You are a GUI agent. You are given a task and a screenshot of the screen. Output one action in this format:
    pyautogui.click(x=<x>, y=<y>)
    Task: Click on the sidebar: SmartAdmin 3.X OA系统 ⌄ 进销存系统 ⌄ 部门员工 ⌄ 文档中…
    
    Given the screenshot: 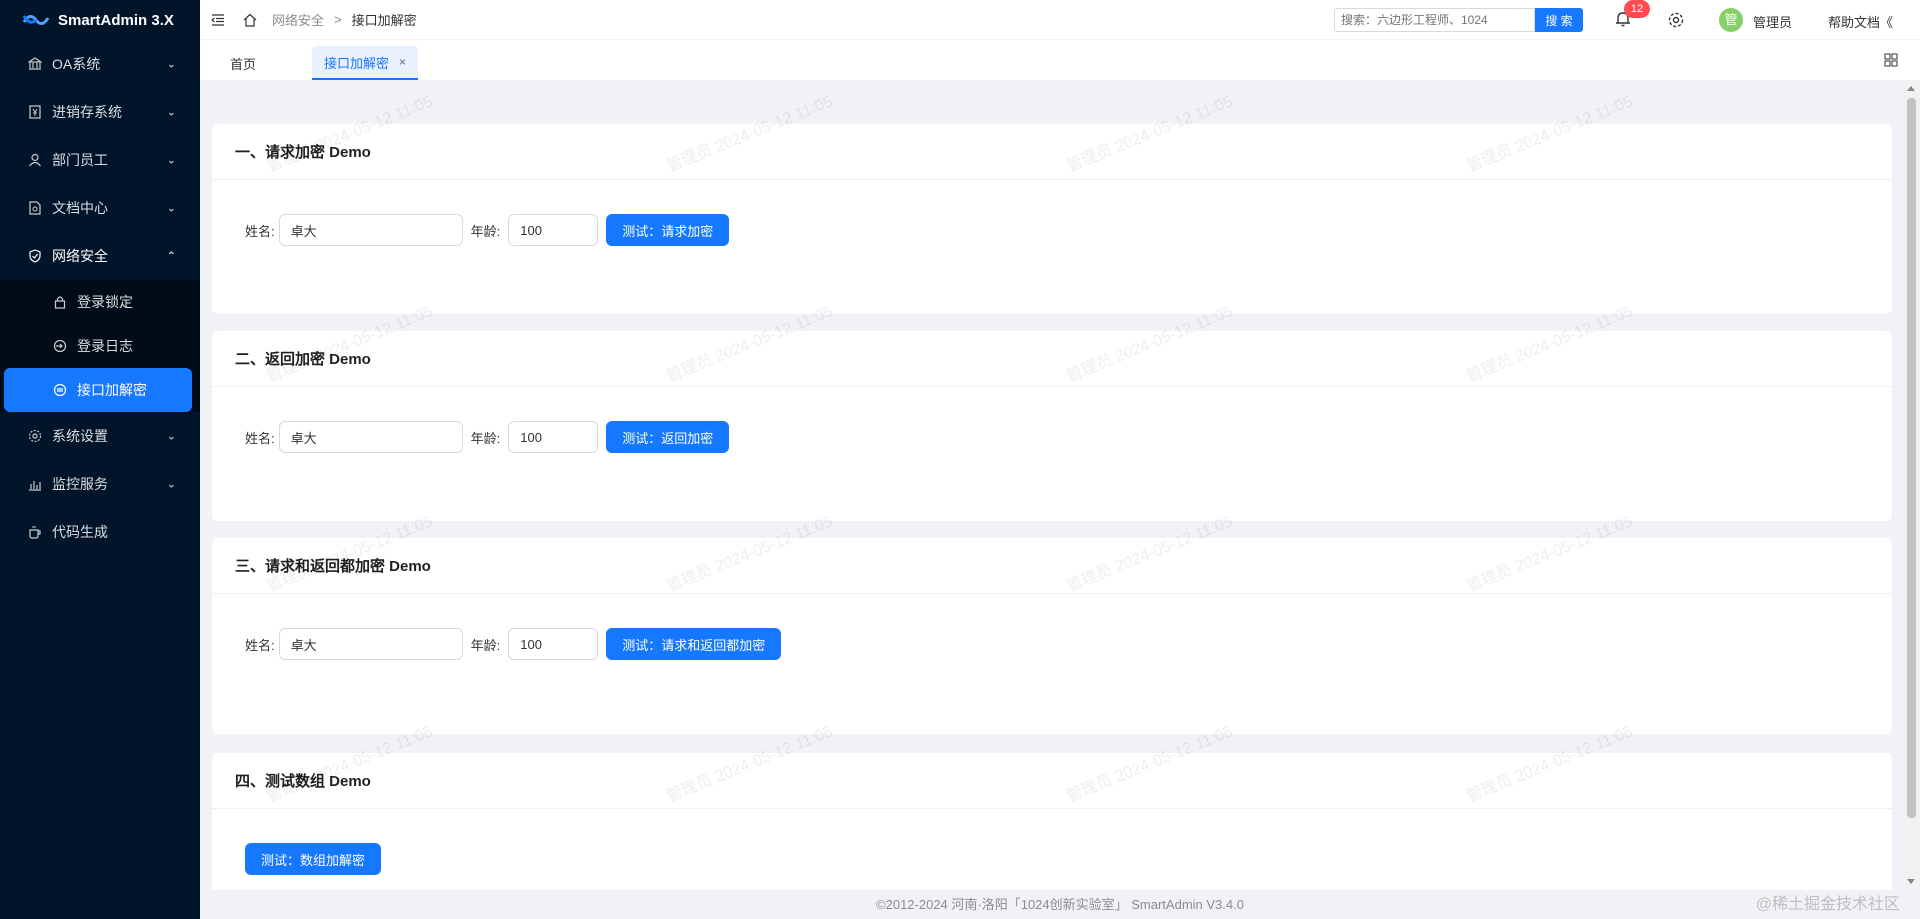 What is the action you would take?
    pyautogui.click(x=100, y=459)
    